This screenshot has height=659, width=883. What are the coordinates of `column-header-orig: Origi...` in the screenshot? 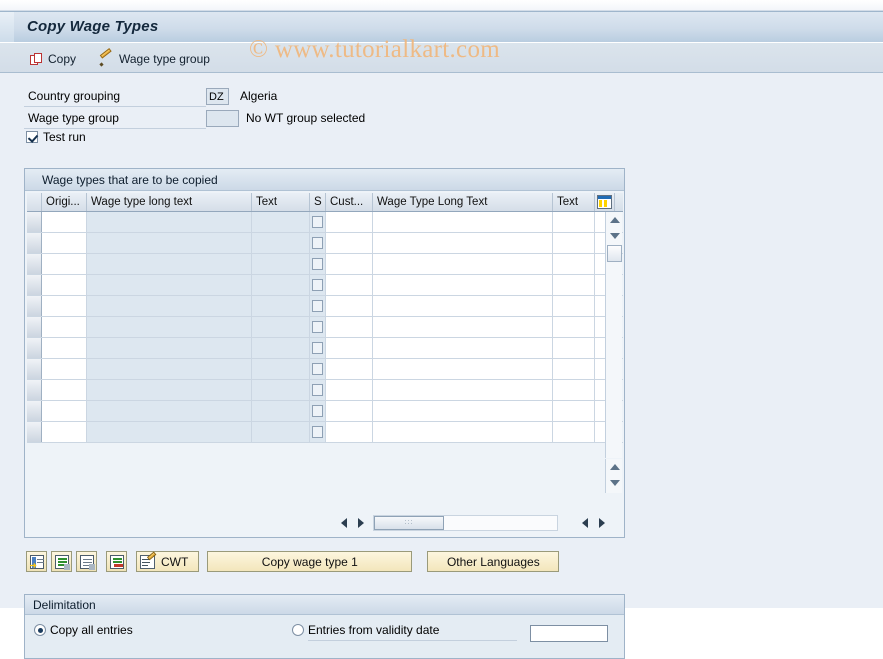 It's located at (64, 202).